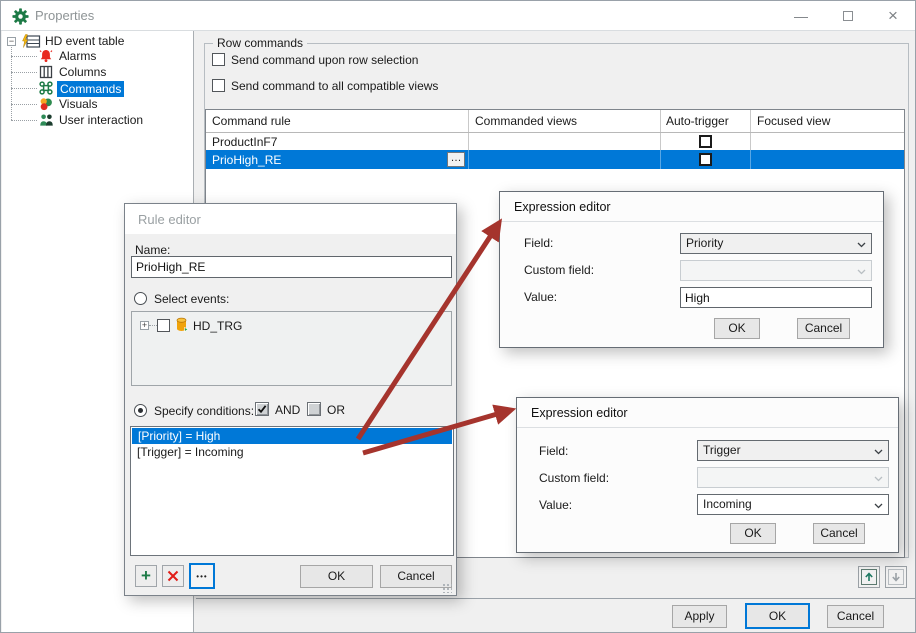 This screenshot has height=633, width=916. Describe the element at coordinates (706, 121) in the screenshot. I see `column-header-auto-trigger: Auto-trigger` at that location.